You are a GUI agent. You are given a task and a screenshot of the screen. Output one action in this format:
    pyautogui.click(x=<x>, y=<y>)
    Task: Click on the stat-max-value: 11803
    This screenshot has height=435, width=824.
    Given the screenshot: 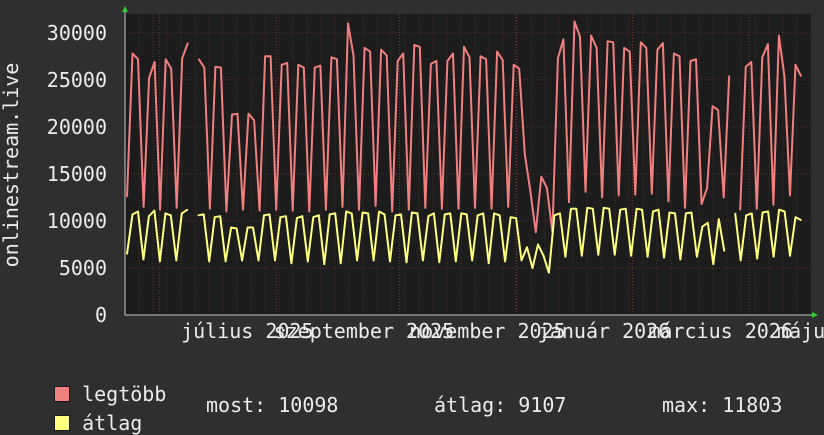 What is the action you would take?
    pyautogui.click(x=752, y=405)
    